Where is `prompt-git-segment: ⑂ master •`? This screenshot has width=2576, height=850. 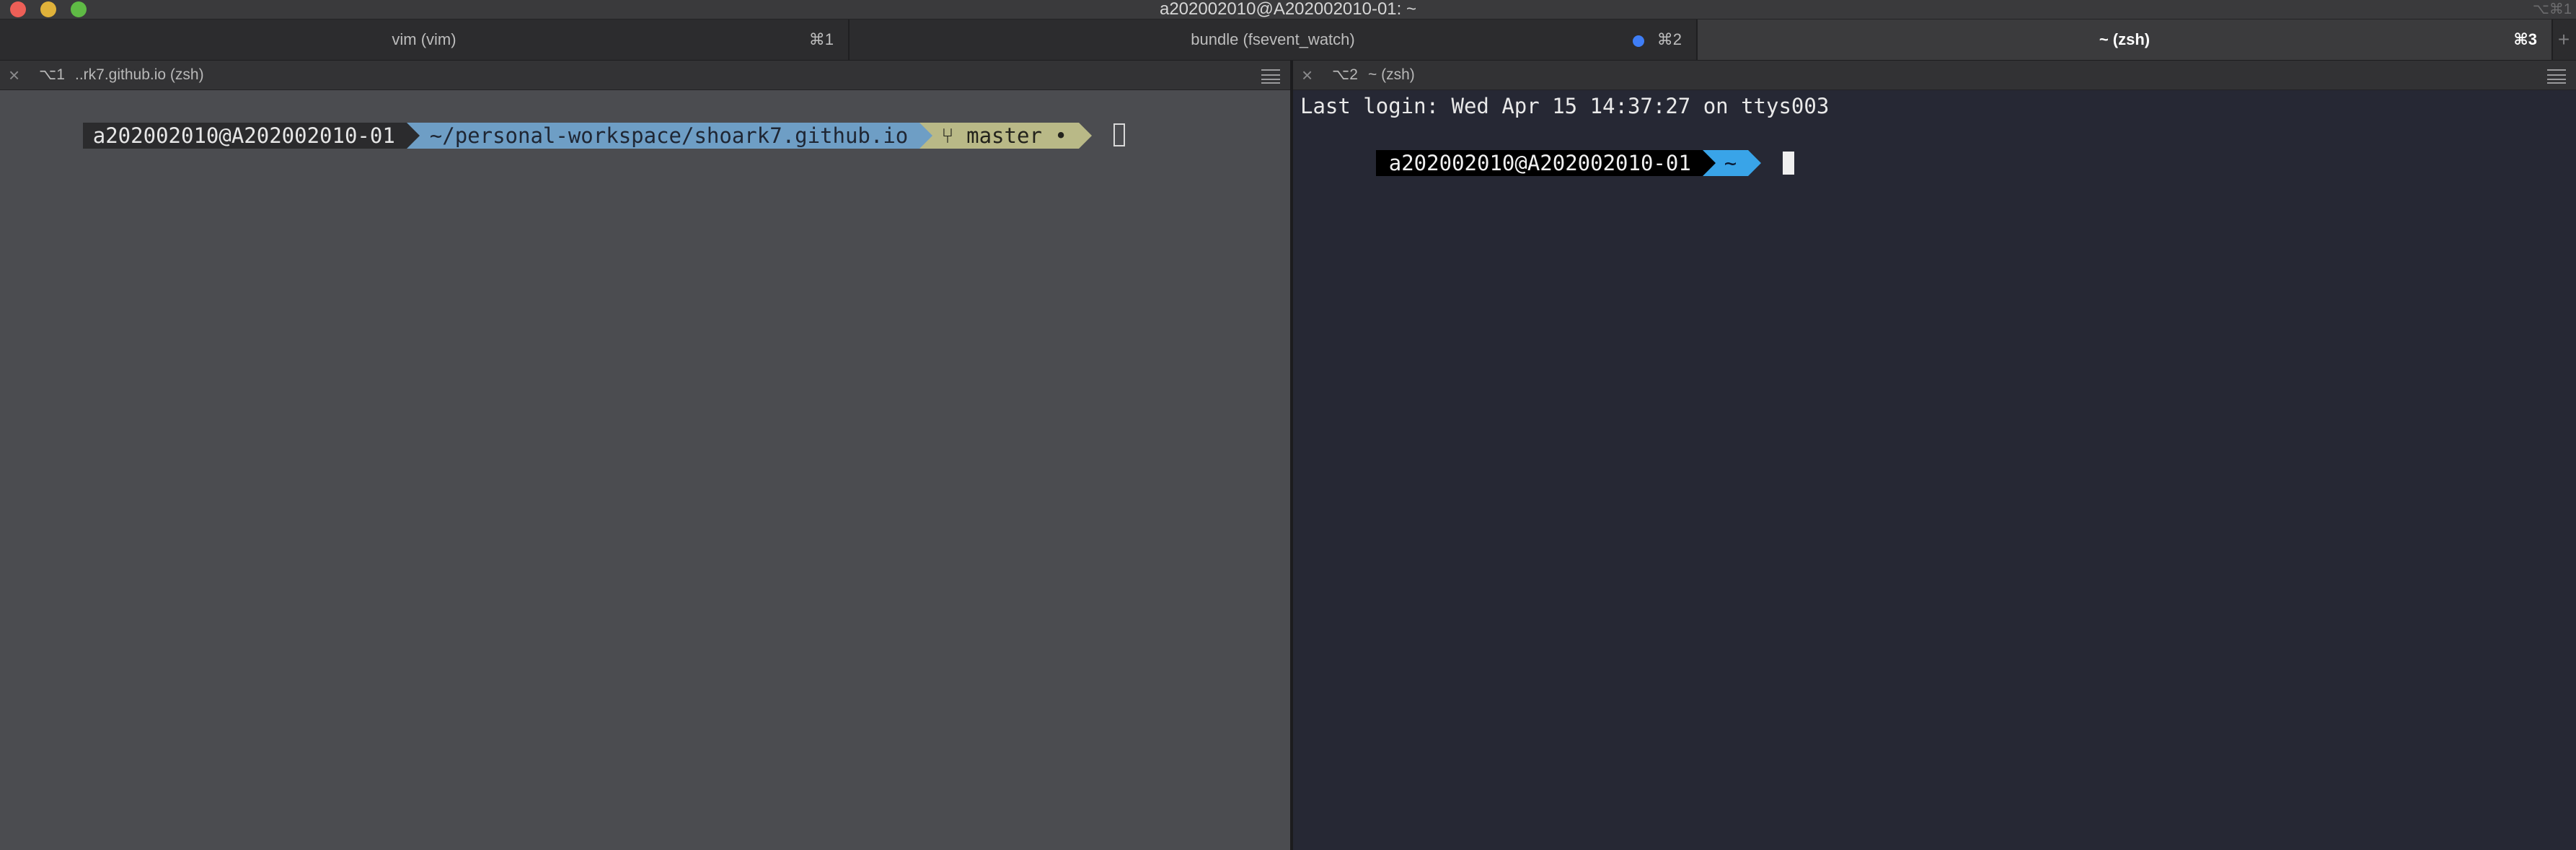
prompt-git-segment: ⑂ master • is located at coordinates (999, 136).